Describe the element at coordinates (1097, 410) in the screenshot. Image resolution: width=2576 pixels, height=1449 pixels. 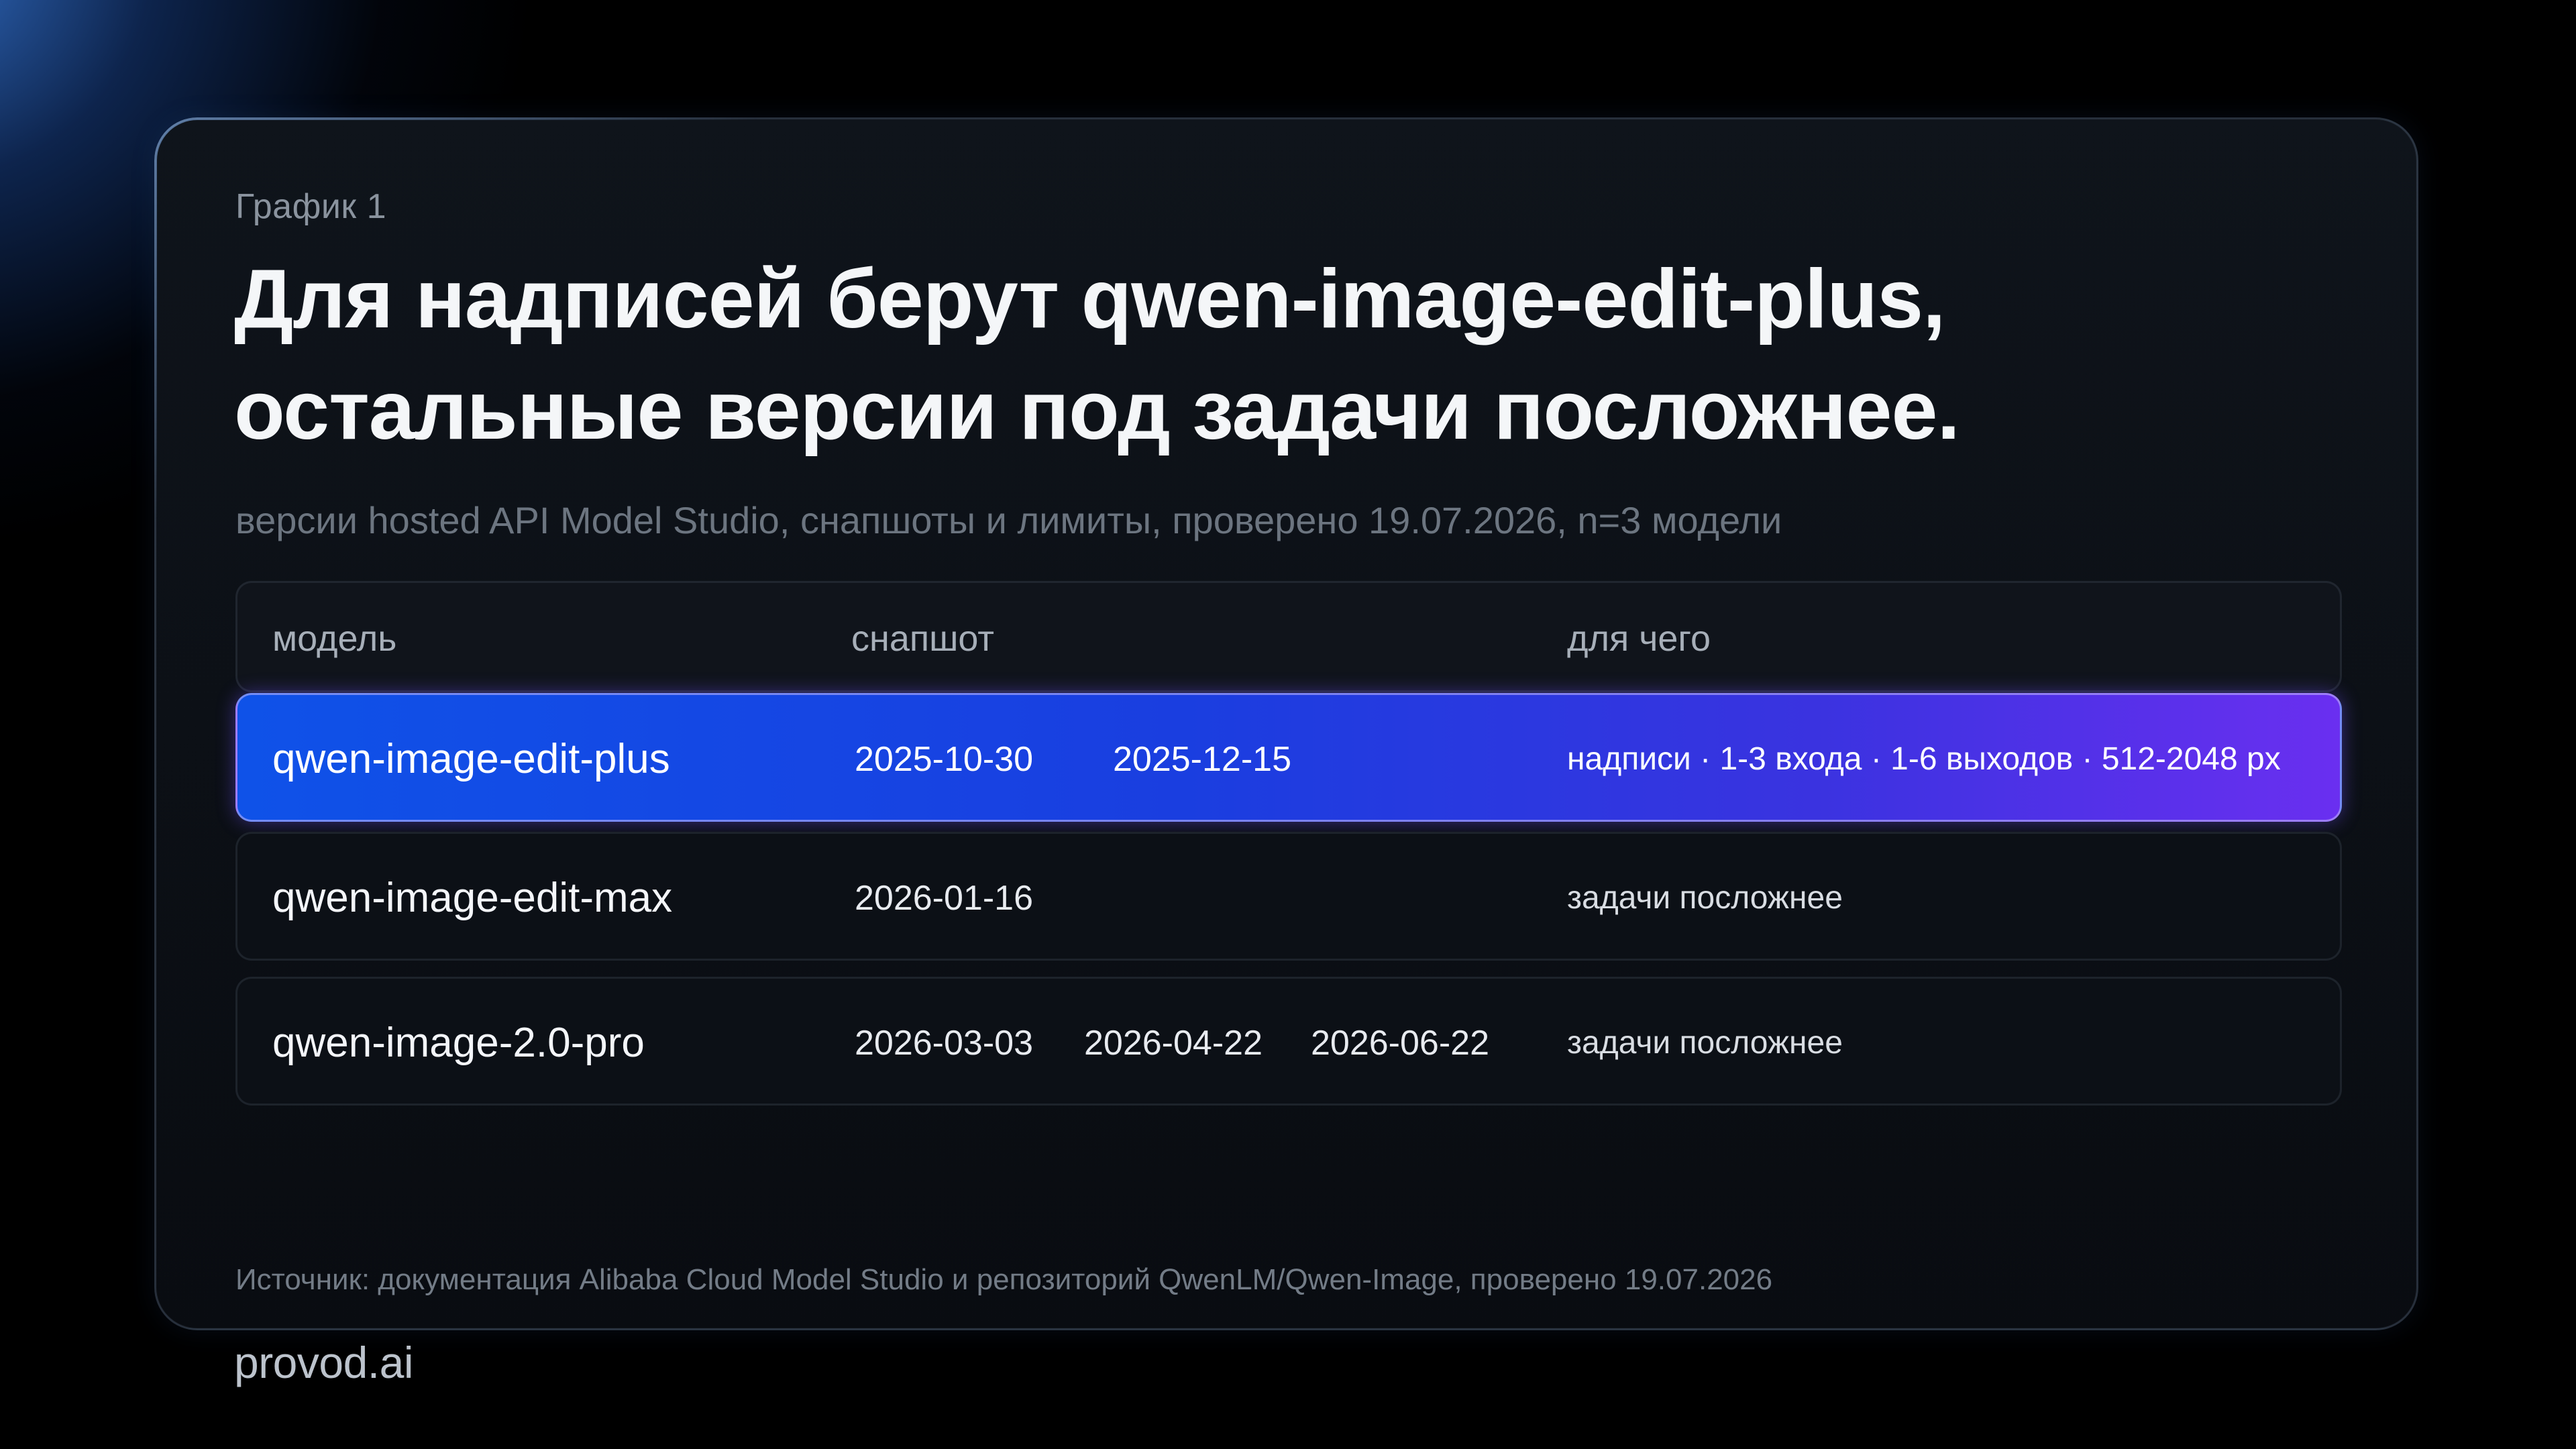
I see `chart-title-line-2: остальные версии под задачи посложнее.` at that location.